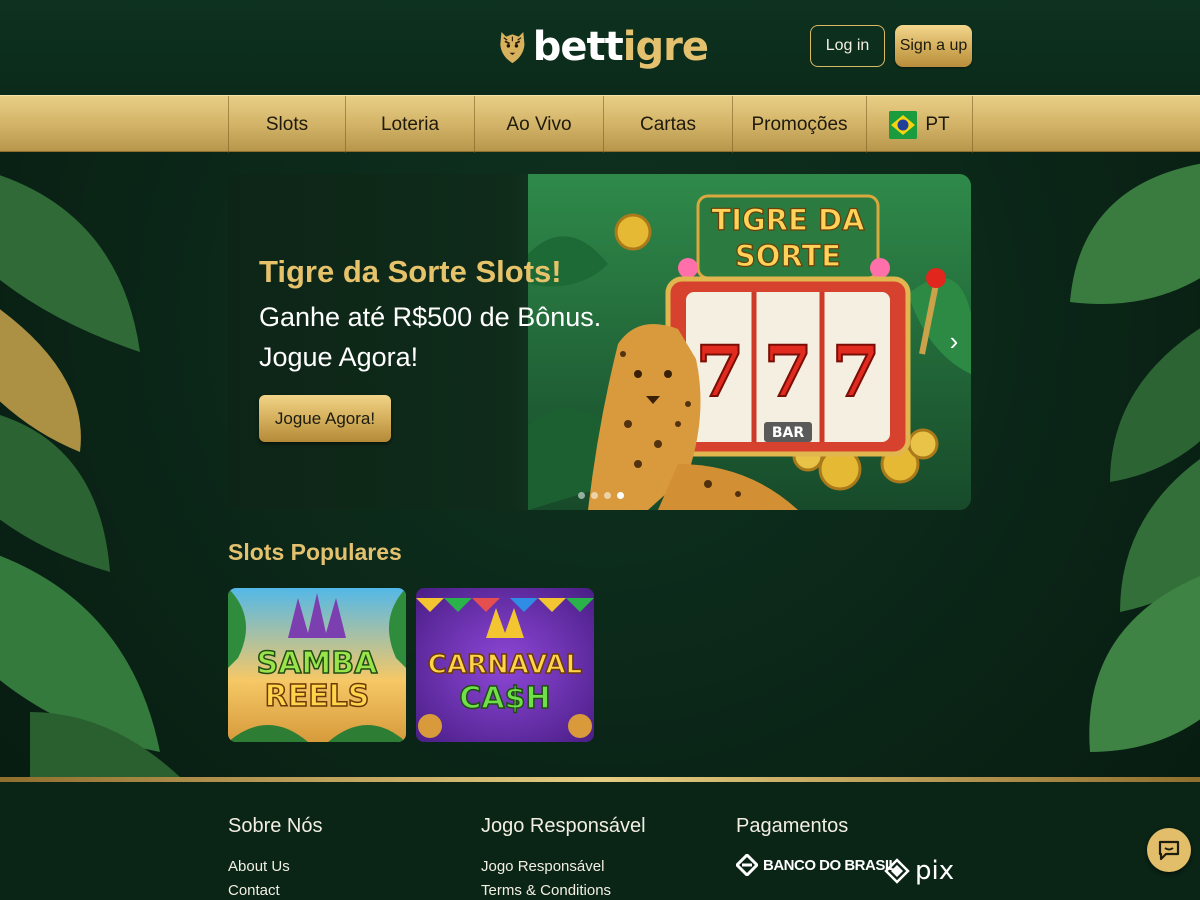  Describe the element at coordinates (275, 826) in the screenshot. I see `footer-title-about: Sobre Nós` at that location.